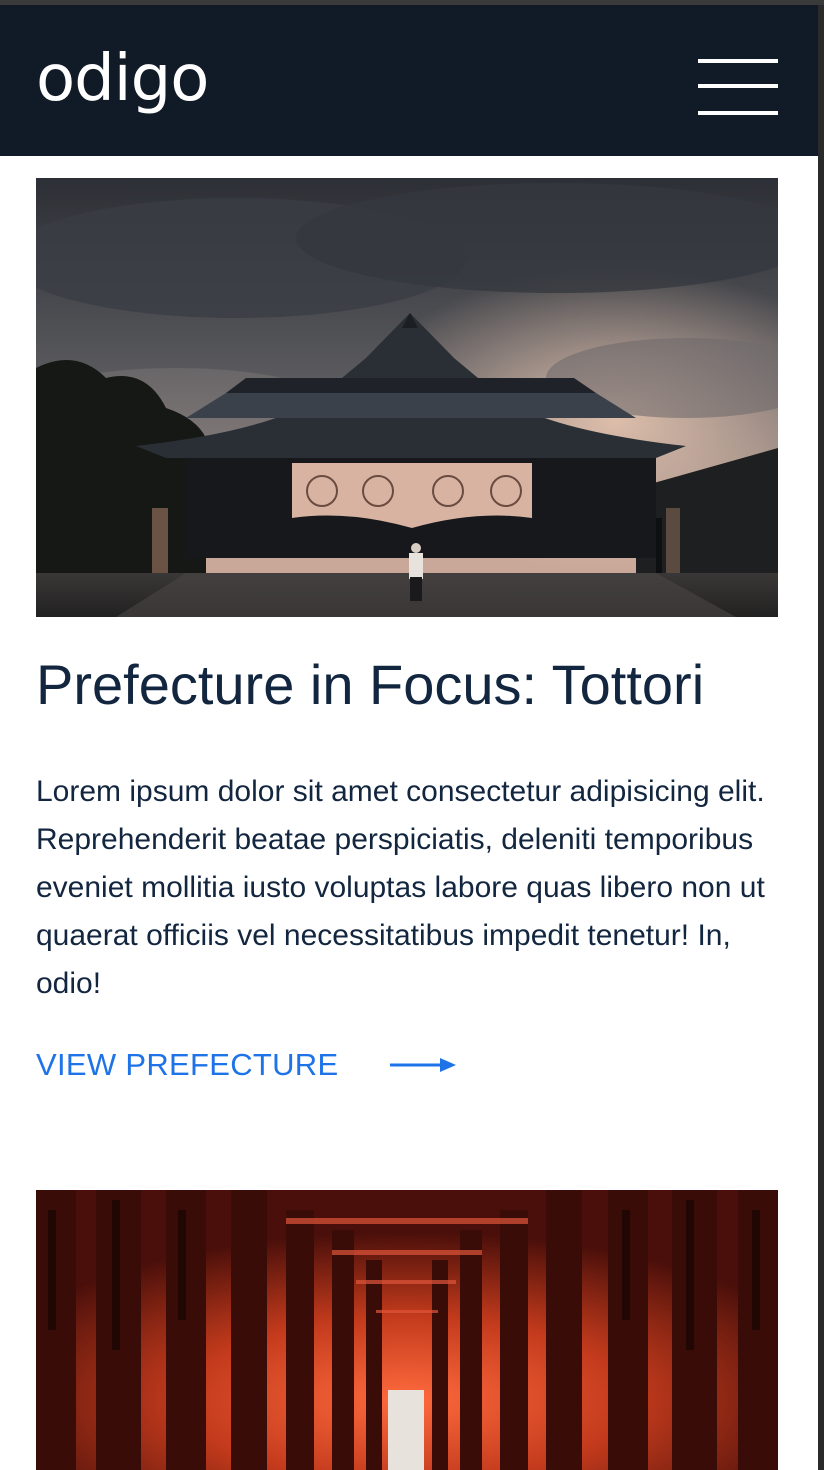 The width and height of the screenshot is (824, 1470). I want to click on menu-button, so click(738, 88).